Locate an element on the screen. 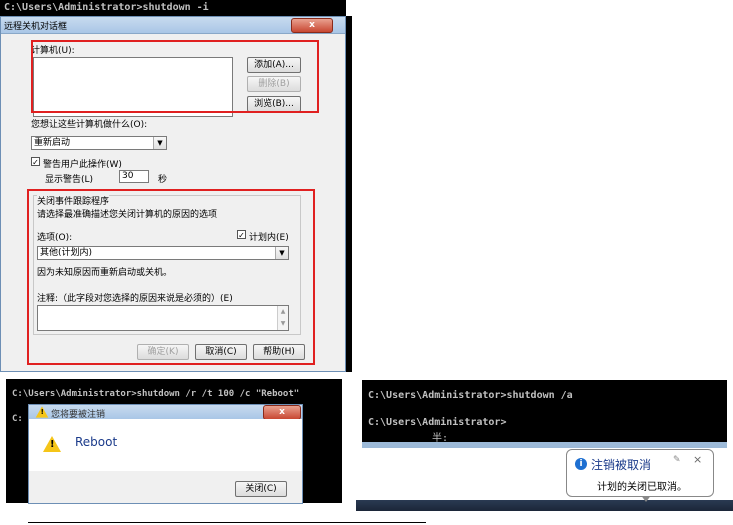  chevron-down-icon: ▼ is located at coordinates (159, 143).